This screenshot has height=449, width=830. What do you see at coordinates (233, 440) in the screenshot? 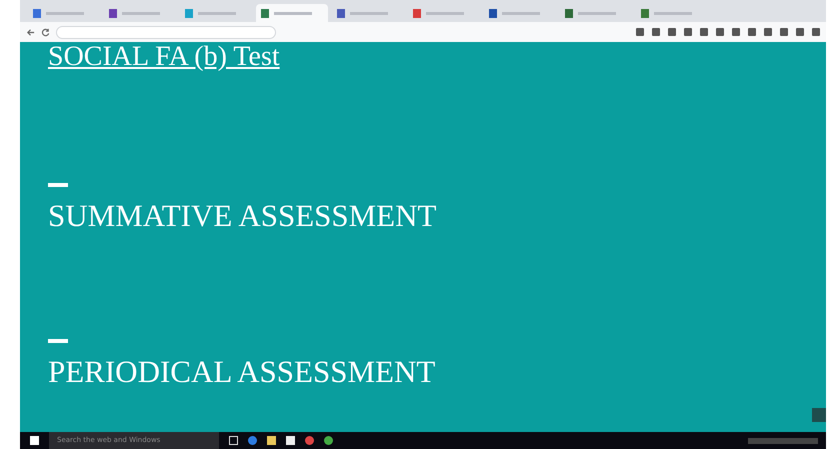
I see `task-view-icon` at bounding box center [233, 440].